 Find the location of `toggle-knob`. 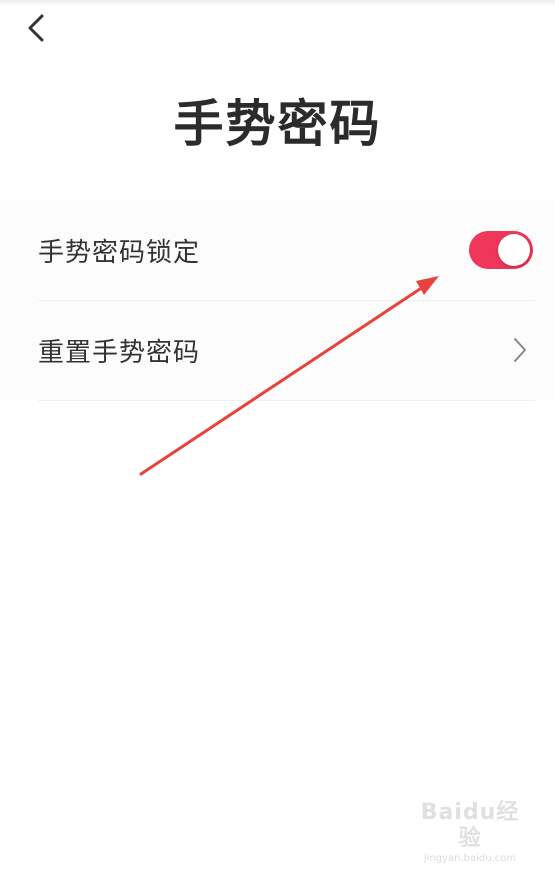

toggle-knob is located at coordinates (514, 250).